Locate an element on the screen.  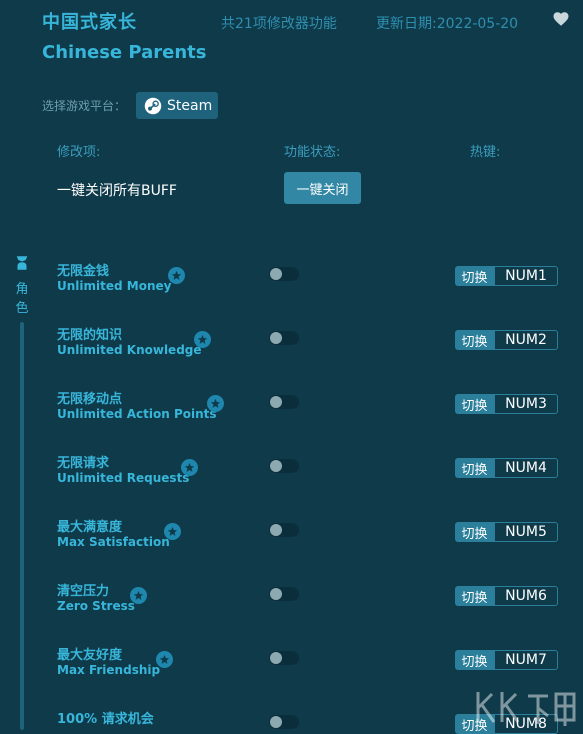
cheat-name-cn: 无限请求 is located at coordinates (83, 463).